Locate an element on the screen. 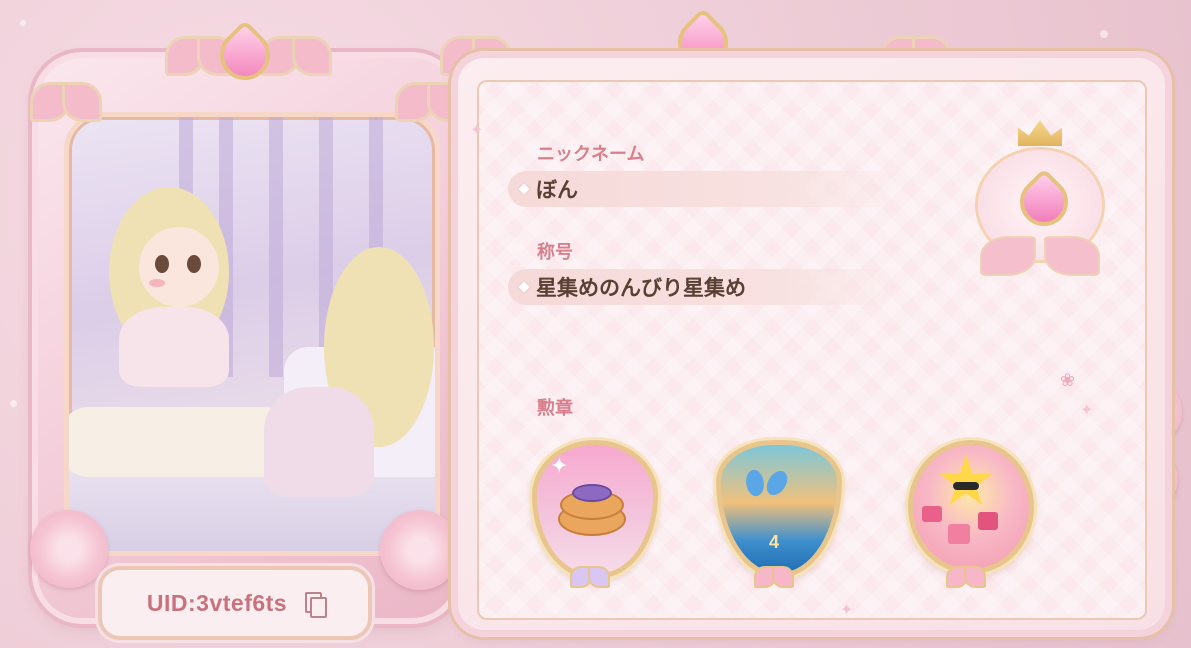 The image size is (1191, 648). nickname-field: ぼん is located at coordinates (707, 189).